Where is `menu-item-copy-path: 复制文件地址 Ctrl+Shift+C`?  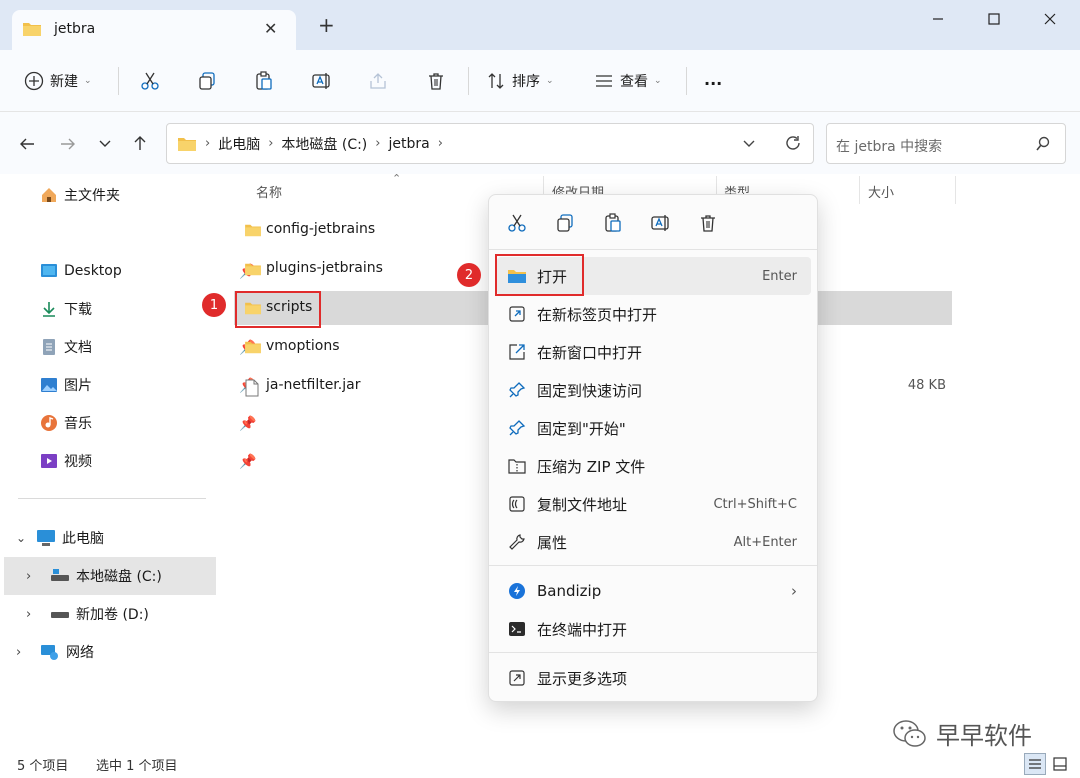 menu-item-copy-path: 复制文件地址 Ctrl+Shift+C is located at coordinates (654, 504).